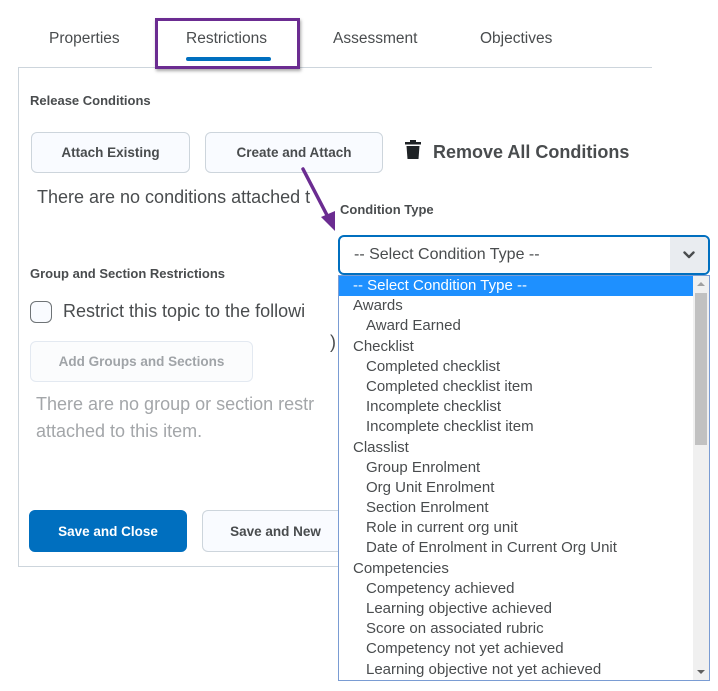  I want to click on no-conditions-message: There are no conditions attached t, so click(174, 197).